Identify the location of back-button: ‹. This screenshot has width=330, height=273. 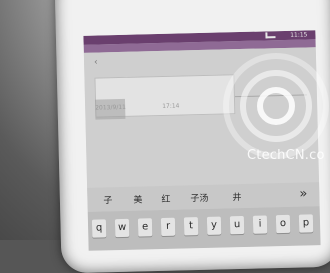
(96, 63).